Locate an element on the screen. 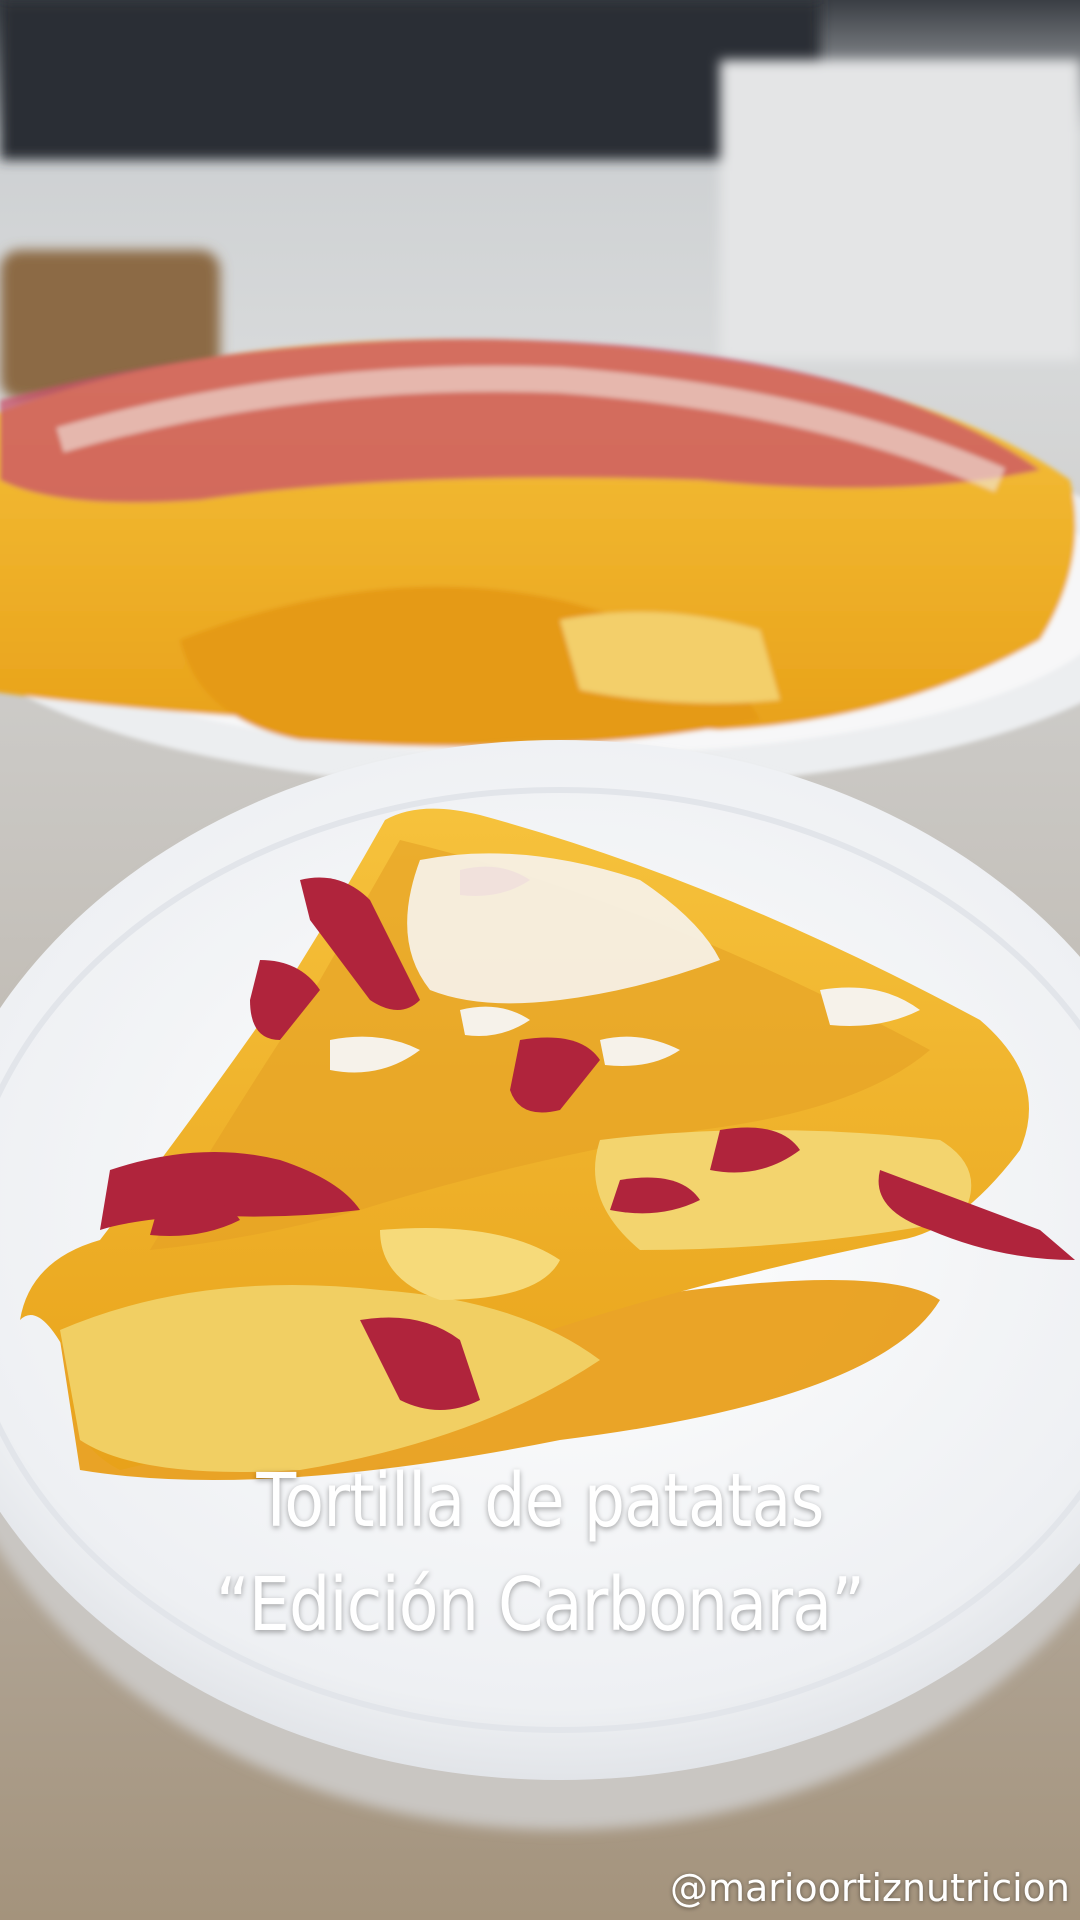 This screenshot has height=1920, width=1080. wall-panel is located at coordinates (900, 210).